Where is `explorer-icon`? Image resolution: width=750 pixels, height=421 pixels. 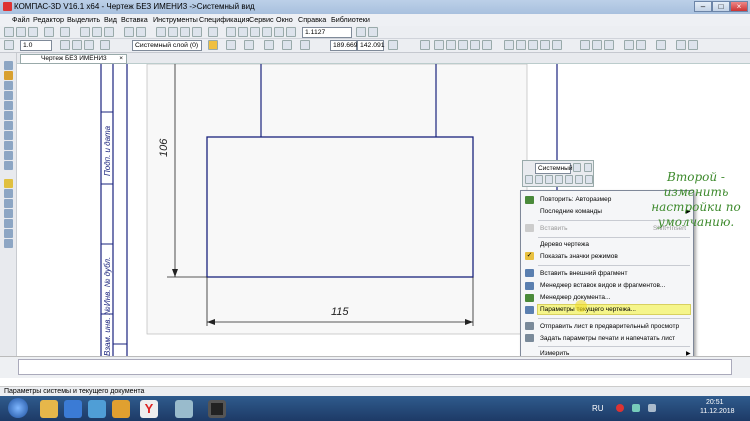
explorer-icon is located at coordinates (49, 409).